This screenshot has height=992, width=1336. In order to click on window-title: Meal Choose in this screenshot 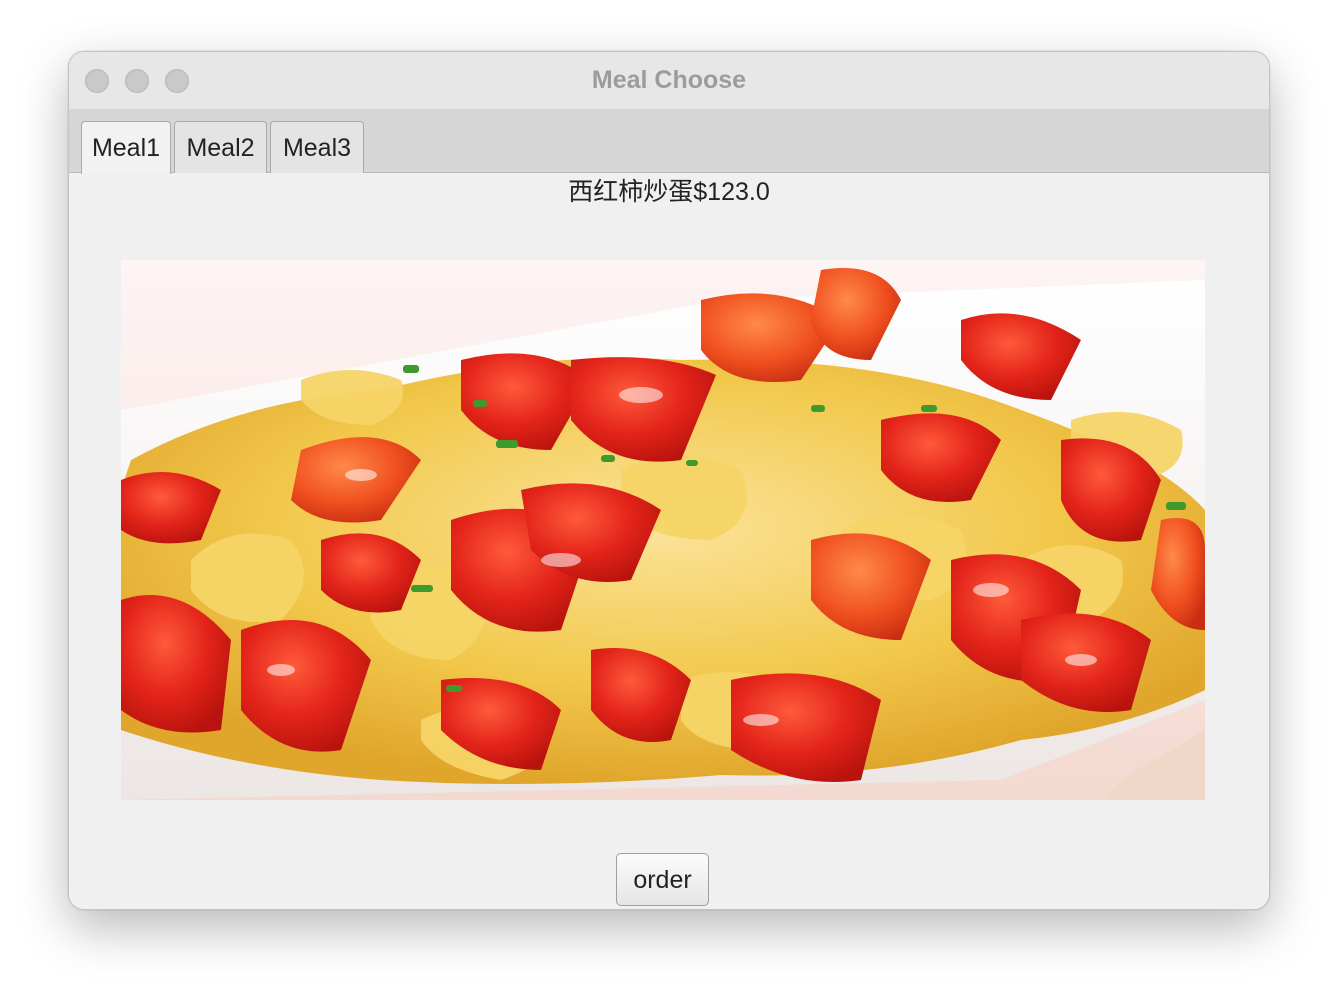, I will do `click(669, 80)`.